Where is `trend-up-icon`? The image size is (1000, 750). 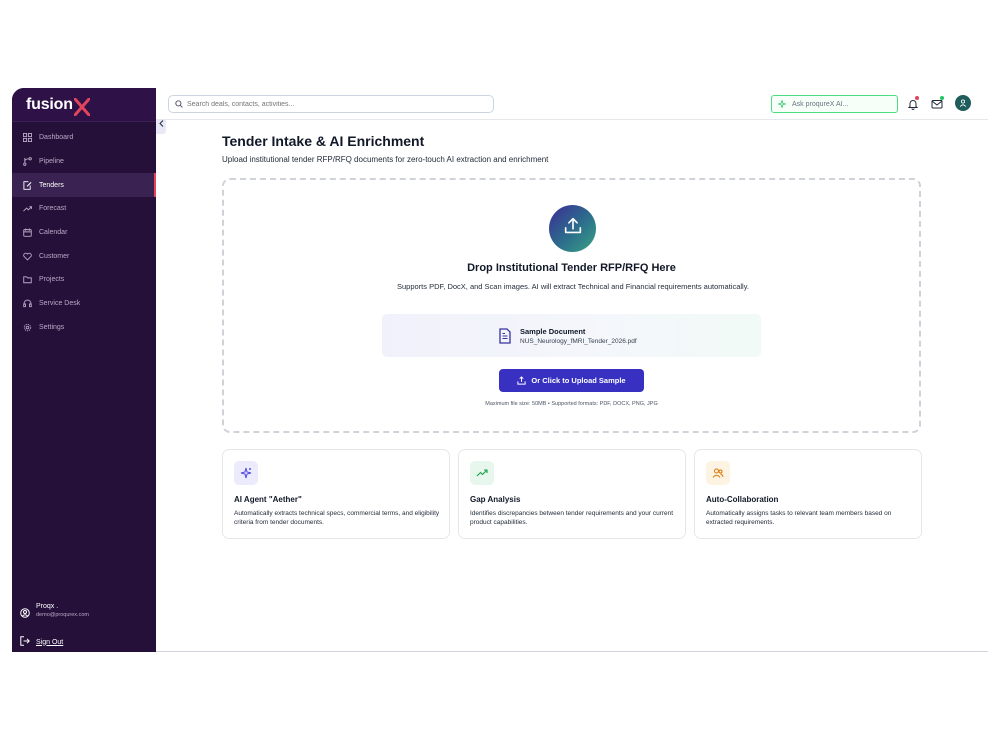 trend-up-icon is located at coordinates (482, 473).